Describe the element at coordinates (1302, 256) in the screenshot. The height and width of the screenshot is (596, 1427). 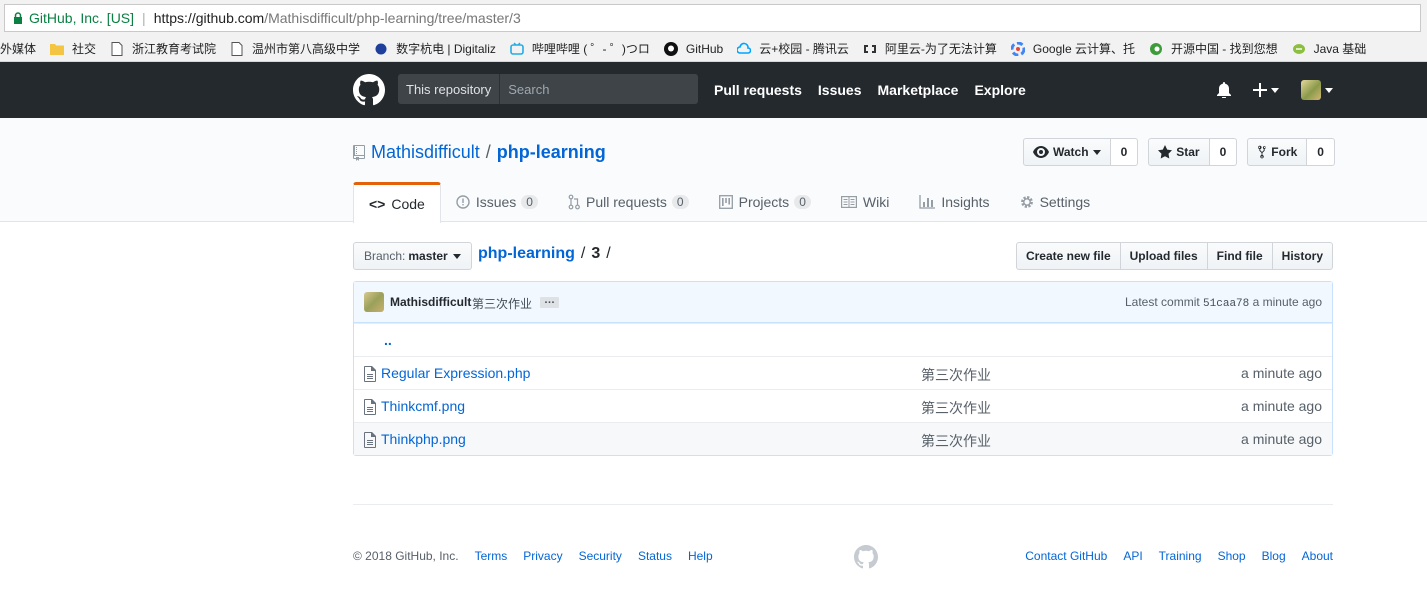
I see `history-button: History` at that location.